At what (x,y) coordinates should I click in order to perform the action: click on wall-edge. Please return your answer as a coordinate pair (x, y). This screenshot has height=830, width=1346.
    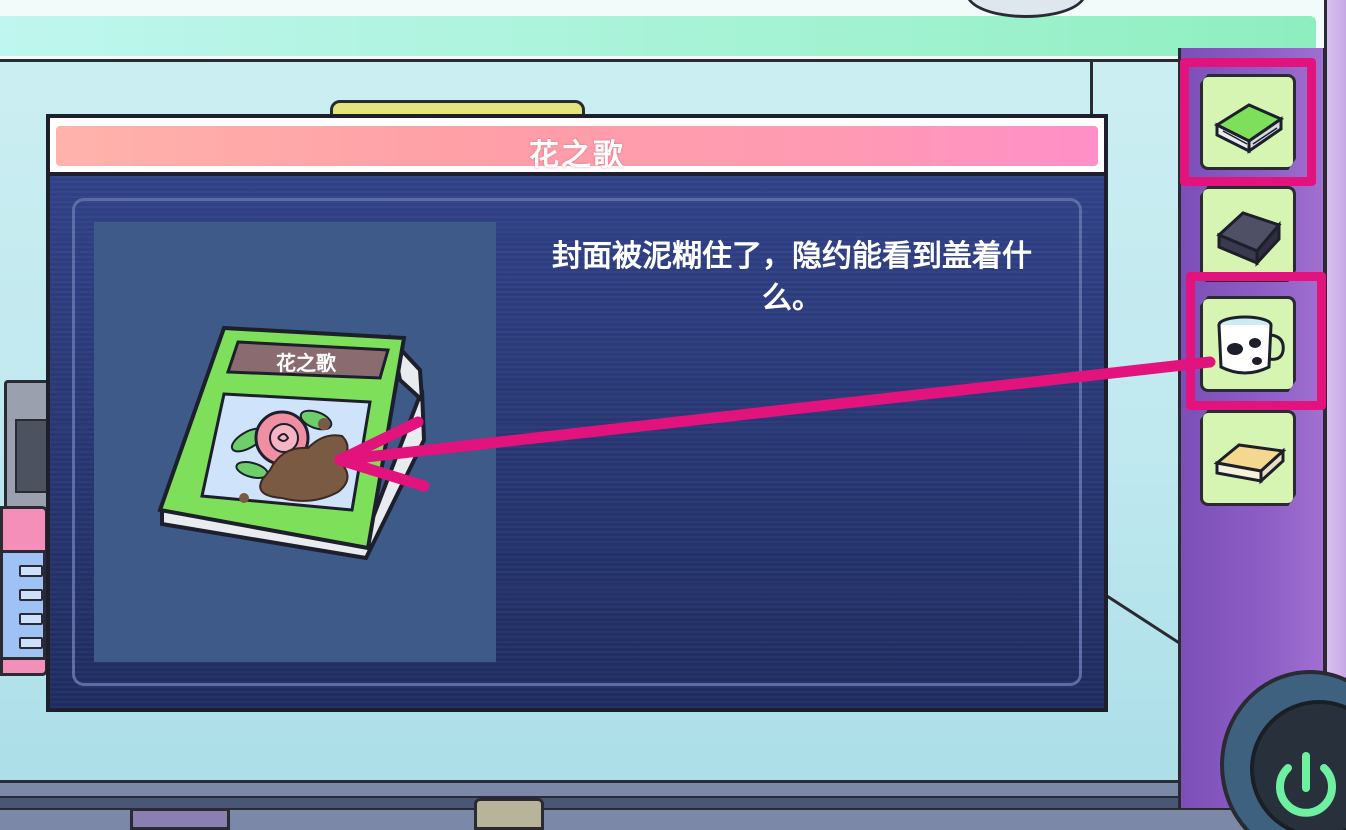
    Looking at the image, I should click on (1091, 92).